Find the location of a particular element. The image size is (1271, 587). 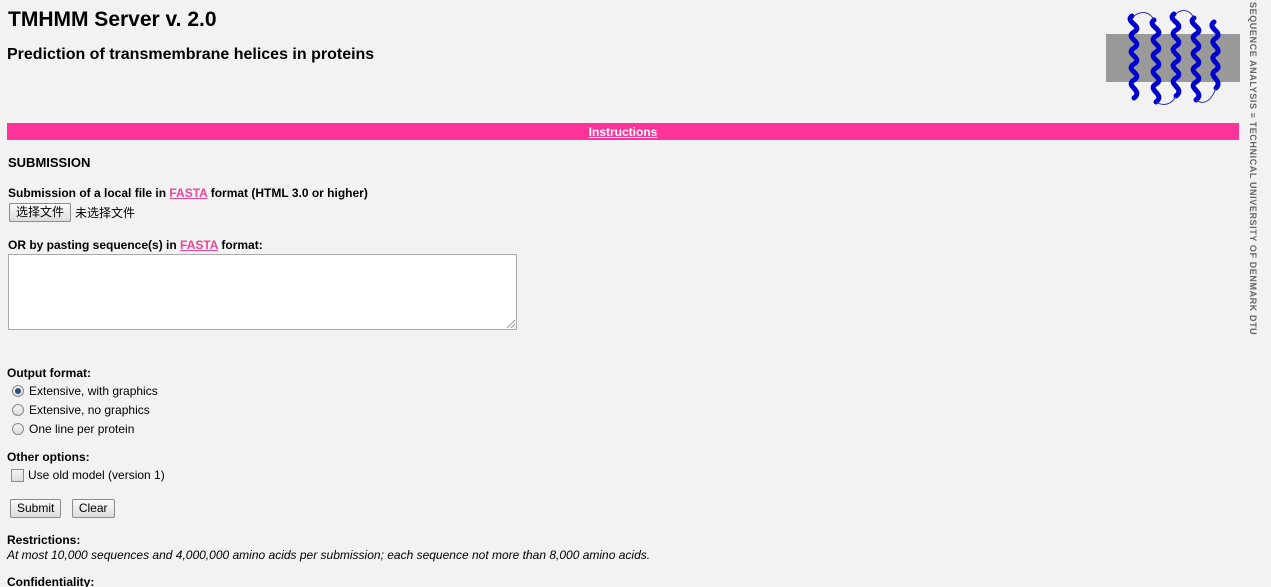

submission-heading: SUBMISSION is located at coordinates (49, 162).